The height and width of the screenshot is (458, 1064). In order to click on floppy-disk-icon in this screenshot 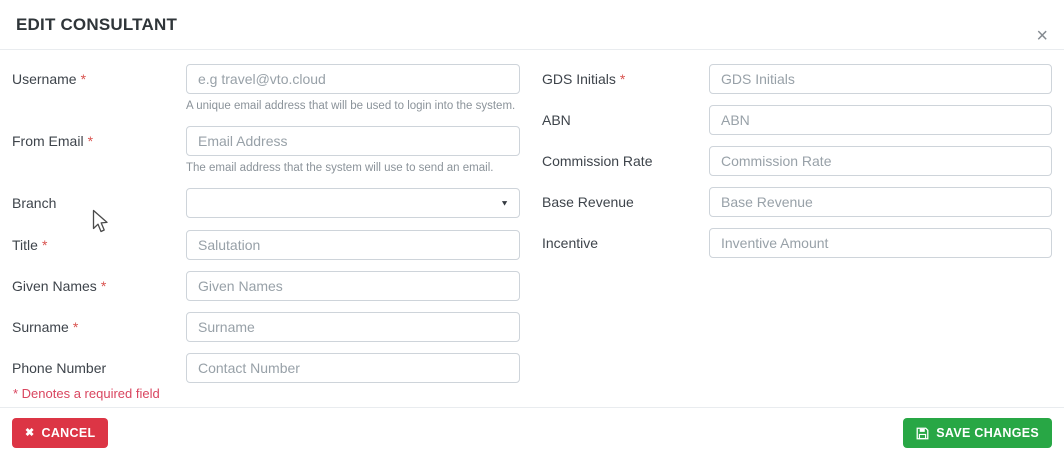, I will do `click(922, 433)`.